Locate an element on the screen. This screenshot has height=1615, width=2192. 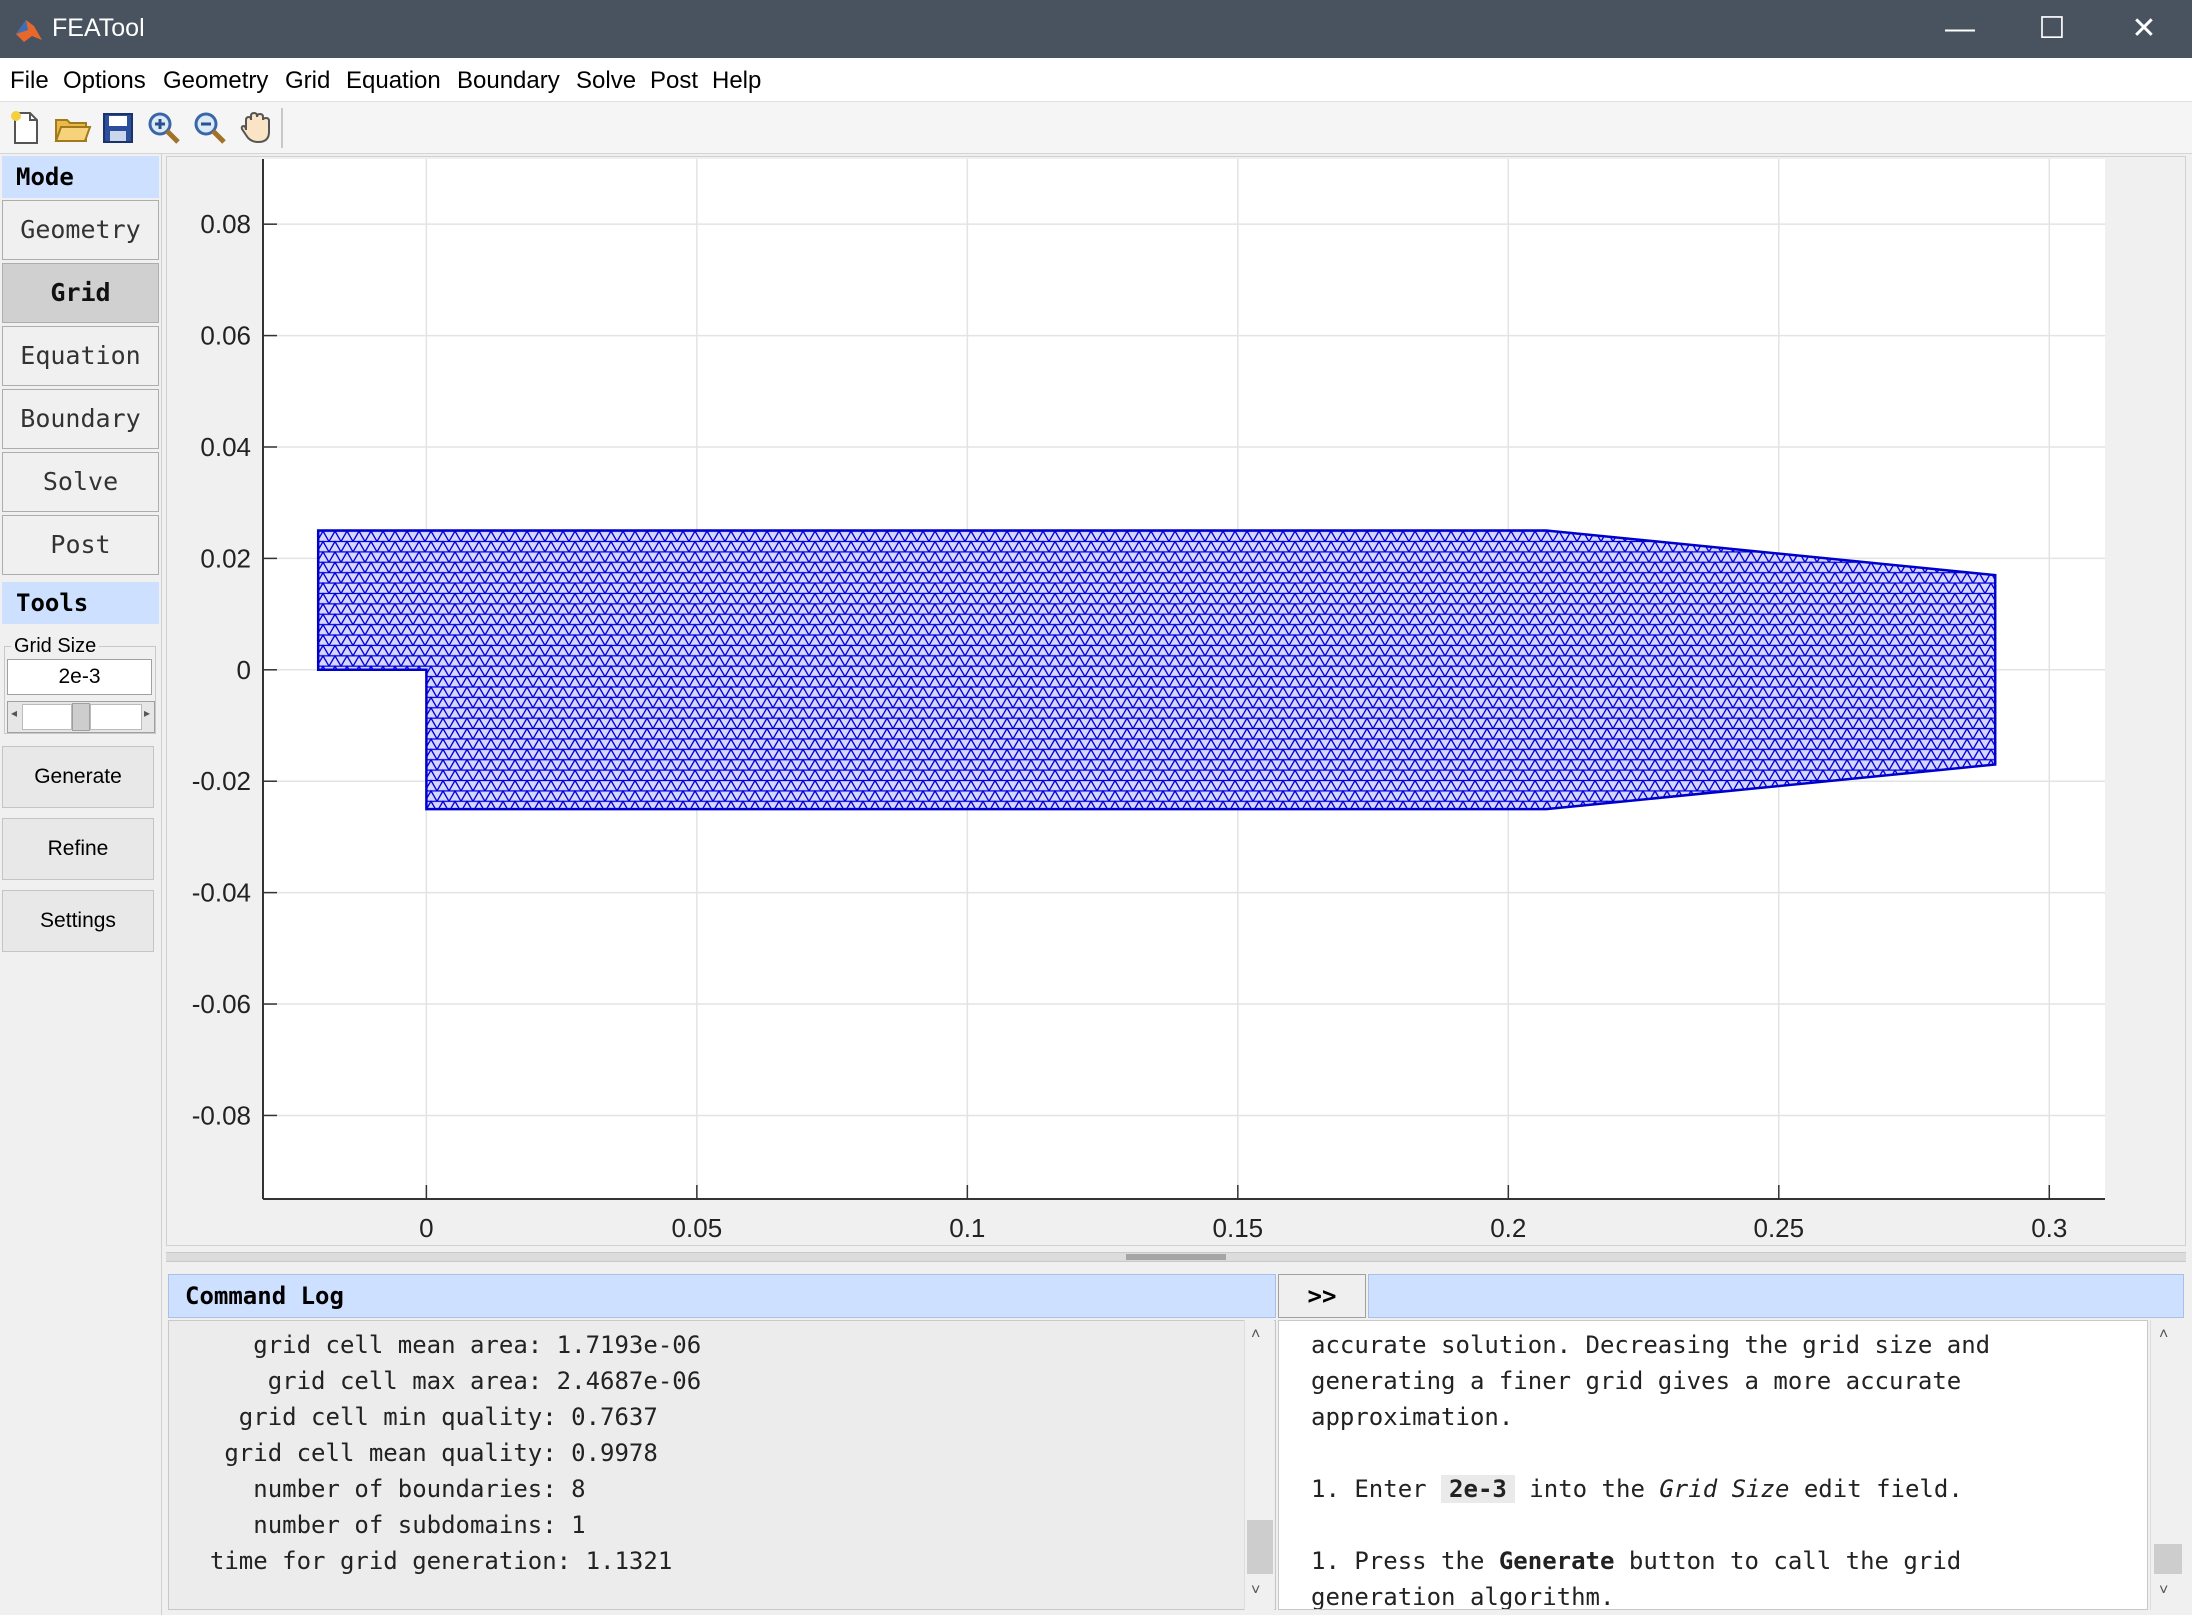
mode-equation-button: Equation is located at coordinates (80, 356).